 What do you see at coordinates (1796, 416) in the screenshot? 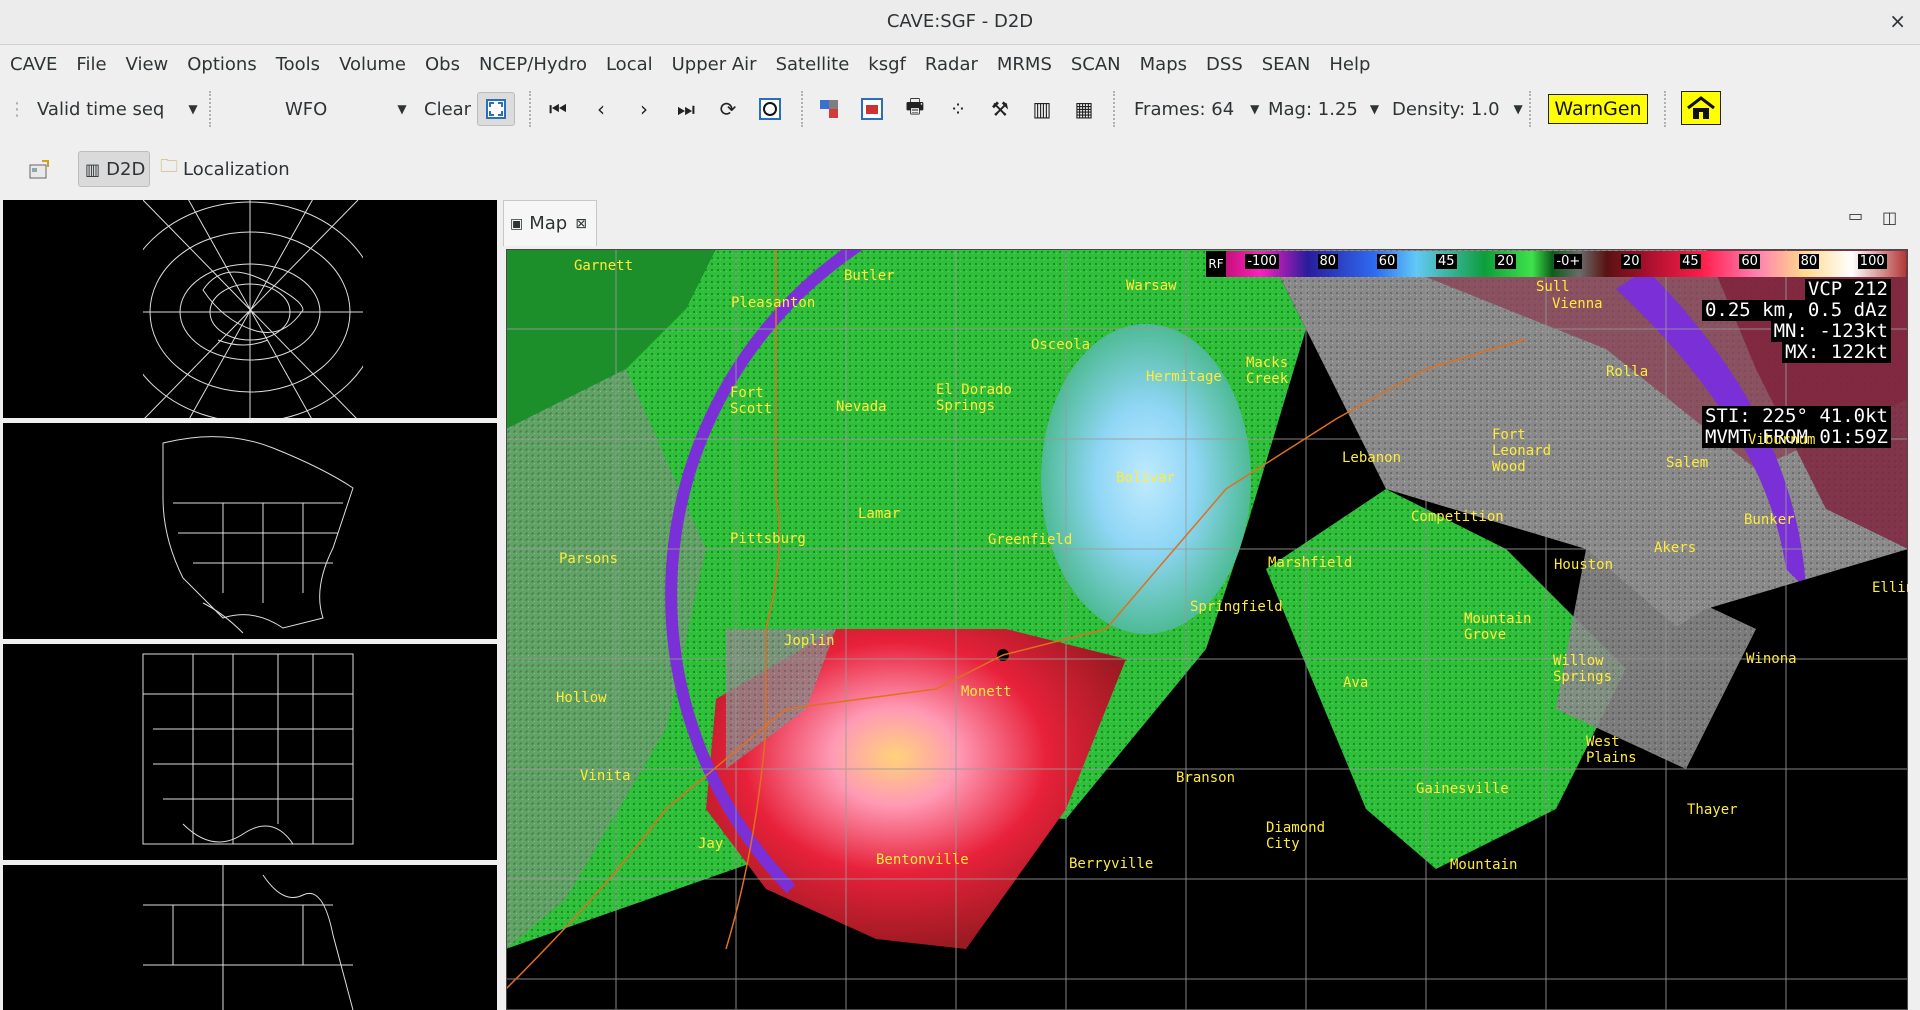
I see `storm-track-info: STI: 225° 41.0kt` at bounding box center [1796, 416].